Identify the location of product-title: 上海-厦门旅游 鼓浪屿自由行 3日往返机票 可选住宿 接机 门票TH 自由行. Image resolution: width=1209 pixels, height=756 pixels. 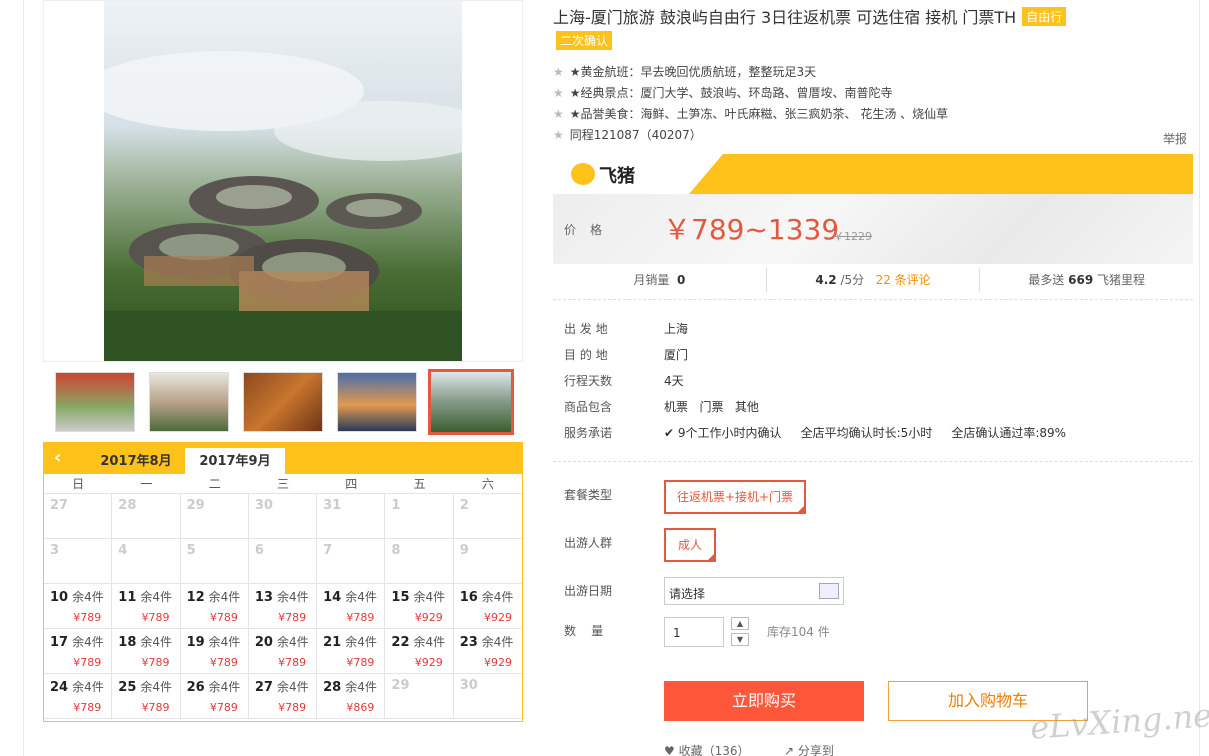
(810, 16).